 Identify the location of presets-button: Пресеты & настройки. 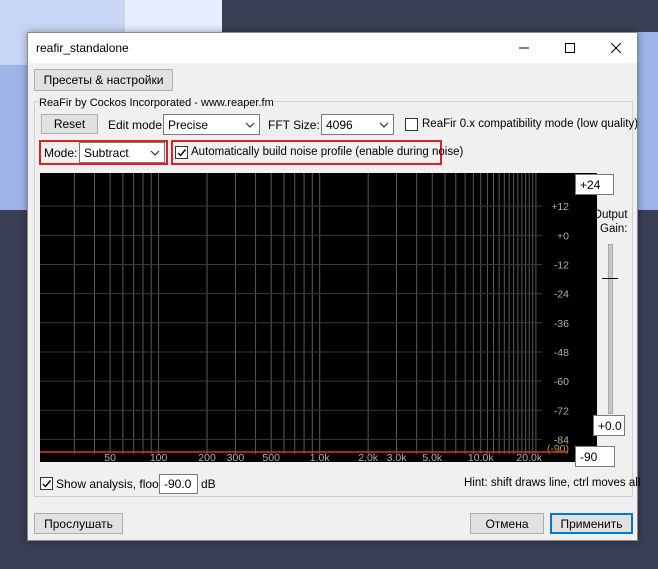
(103, 80).